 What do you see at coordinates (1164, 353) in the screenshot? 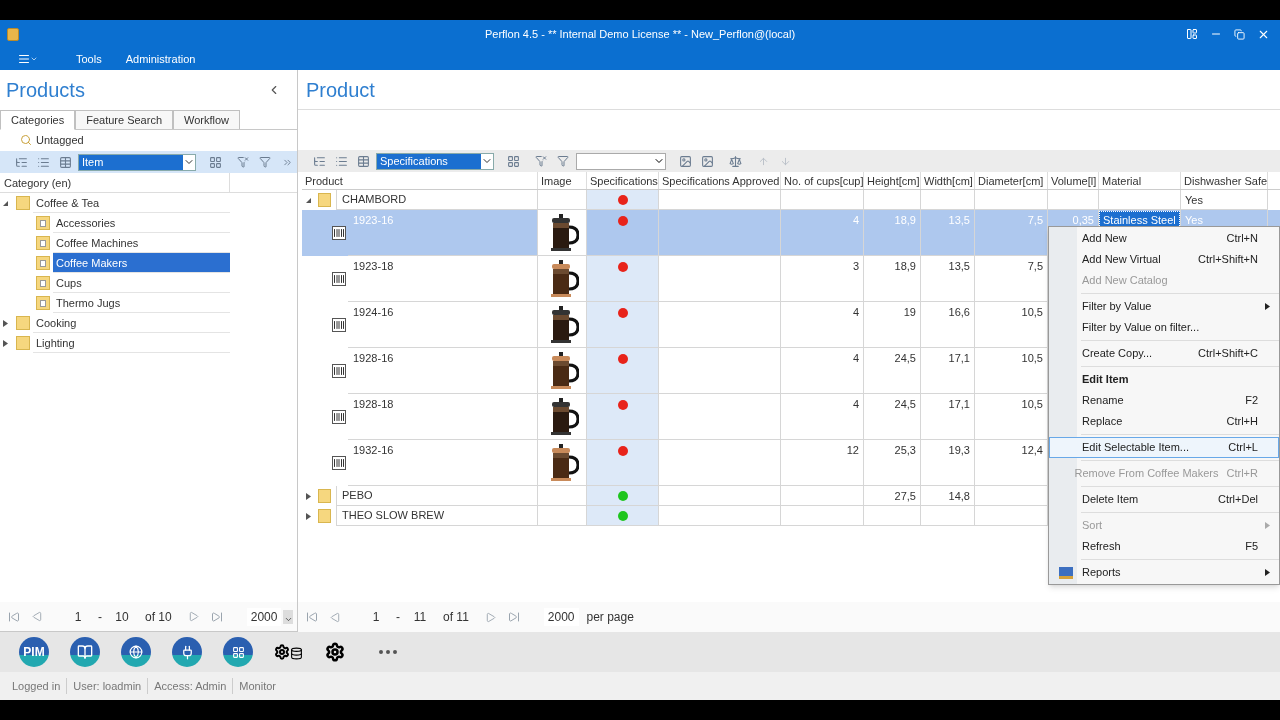
I see `menu-item: Create Copy... Ctrl+Shift+C` at bounding box center [1164, 353].